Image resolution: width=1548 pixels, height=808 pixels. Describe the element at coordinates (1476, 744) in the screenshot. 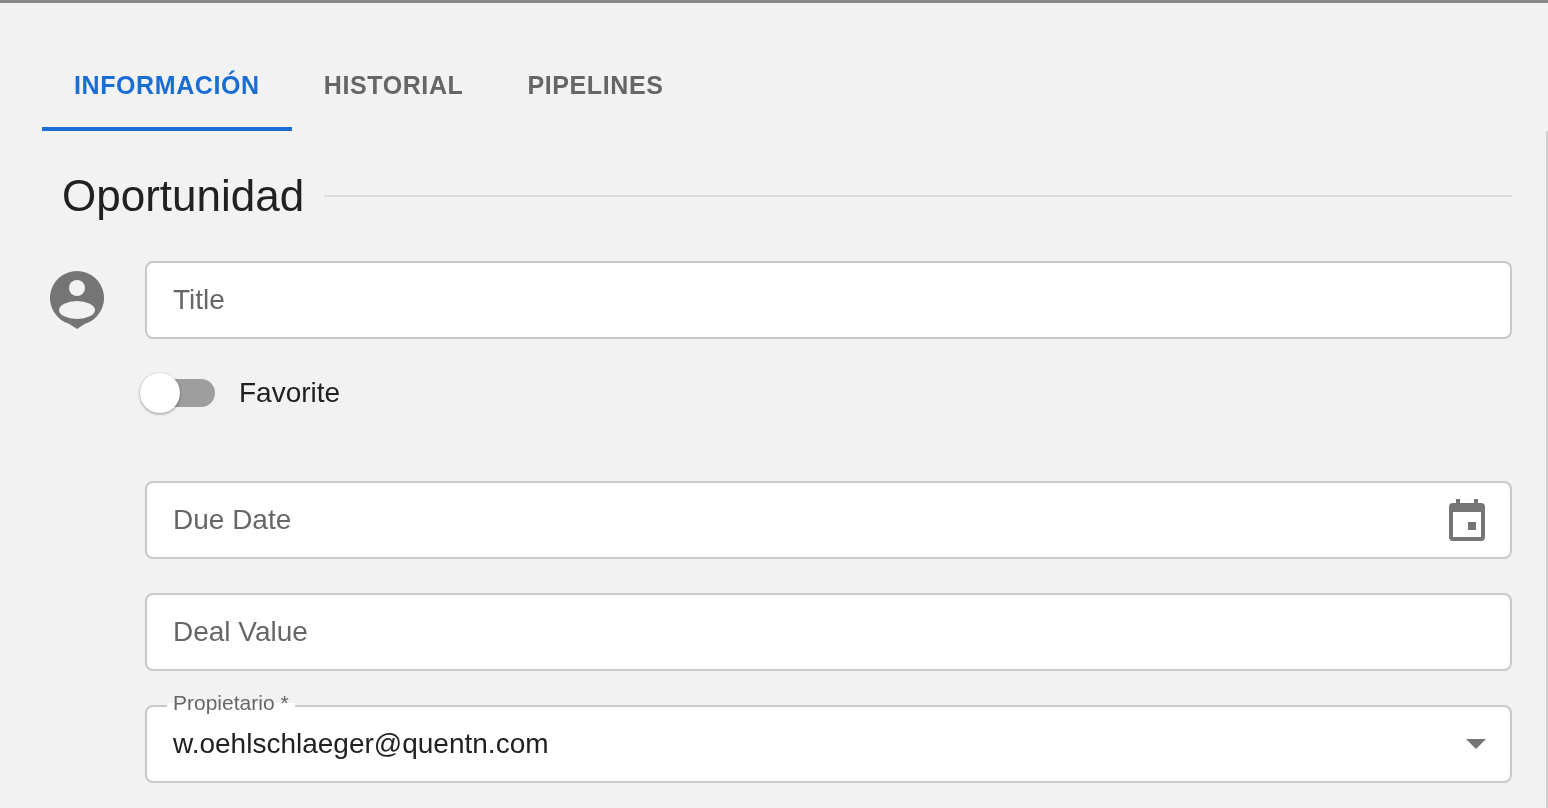

I see `dropdown-caret-icon` at that location.